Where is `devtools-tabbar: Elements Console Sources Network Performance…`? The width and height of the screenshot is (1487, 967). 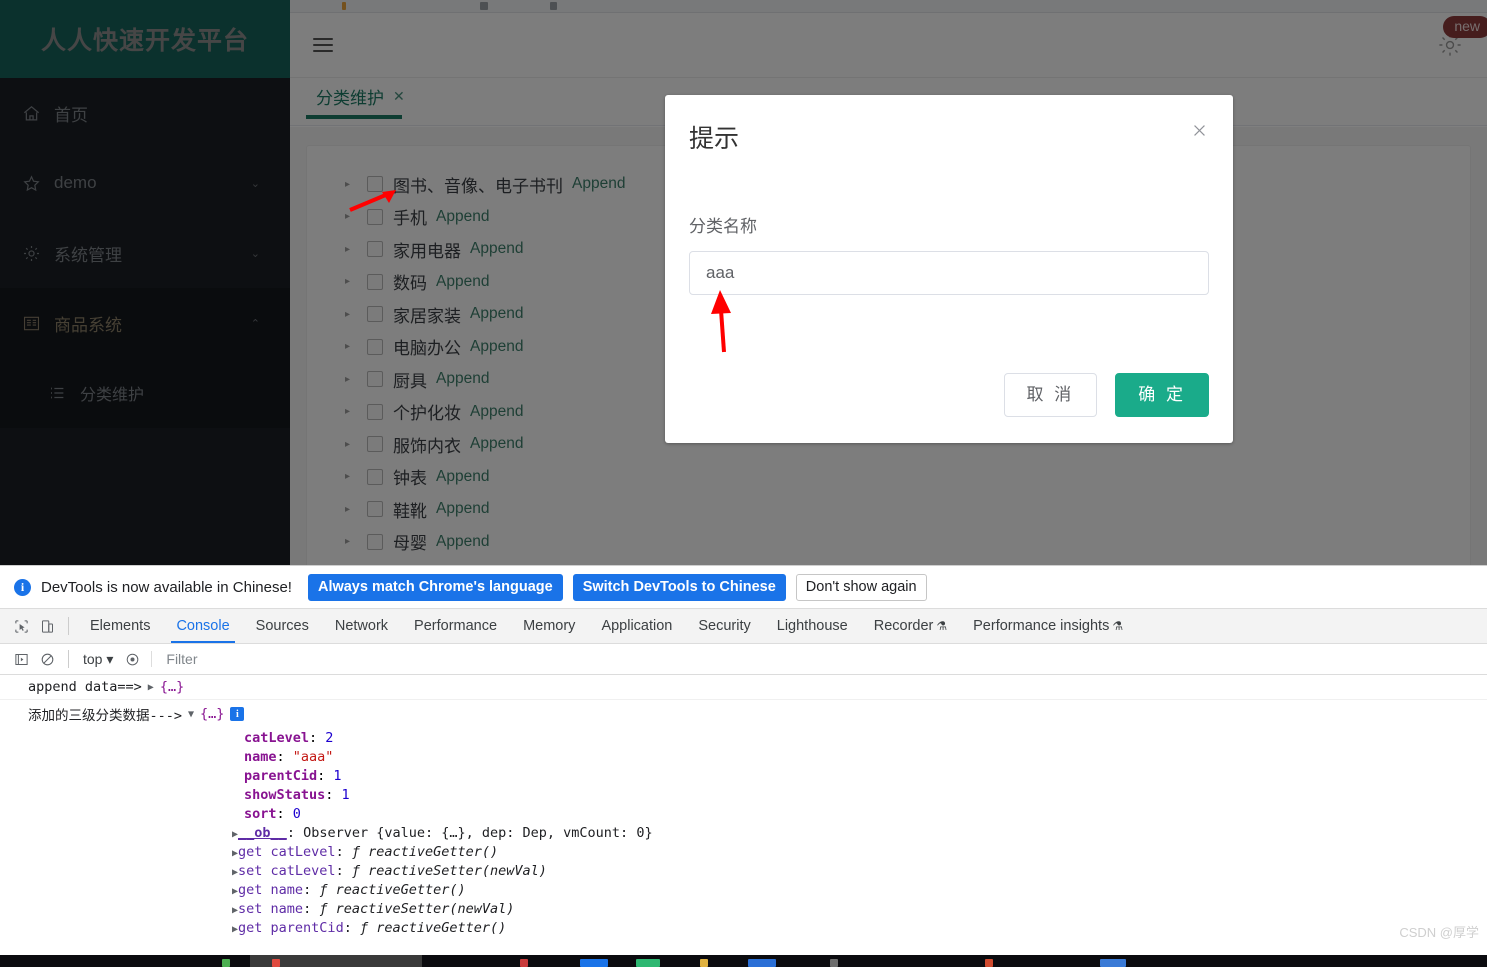
devtools-tabbar: Elements Console Sources Network Performance… is located at coordinates (743, 626).